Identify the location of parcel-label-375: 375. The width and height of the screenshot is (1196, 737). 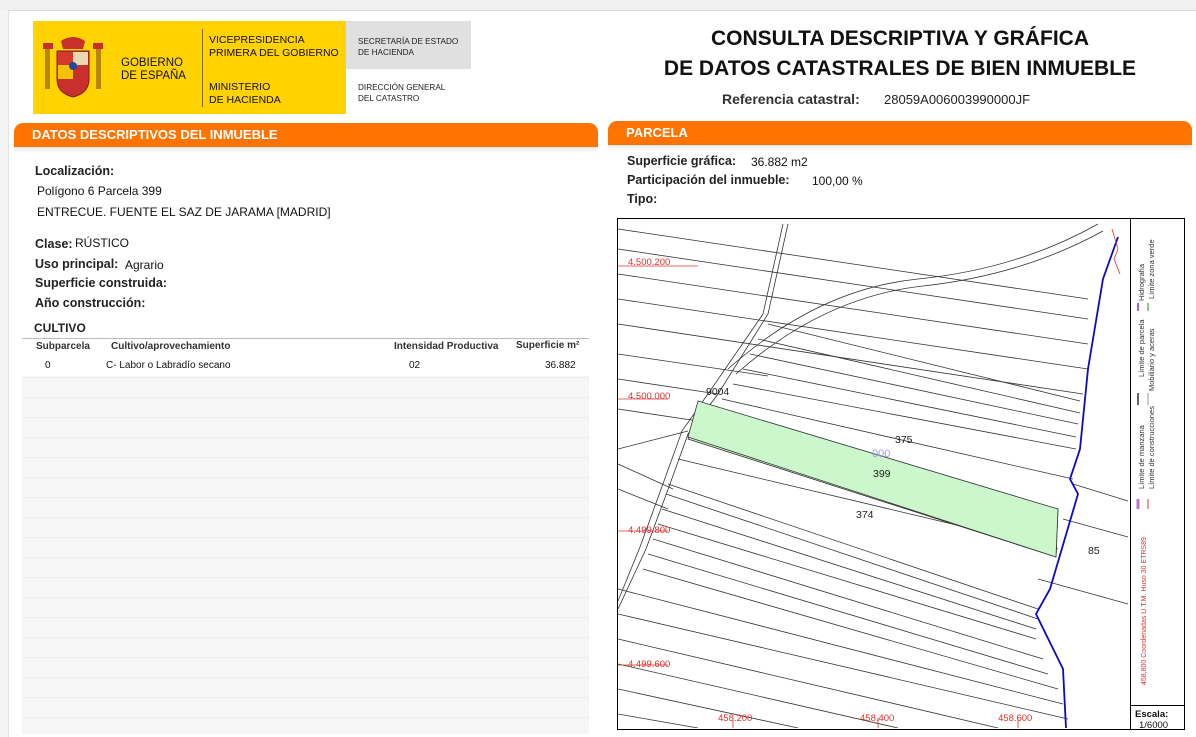
(904, 440).